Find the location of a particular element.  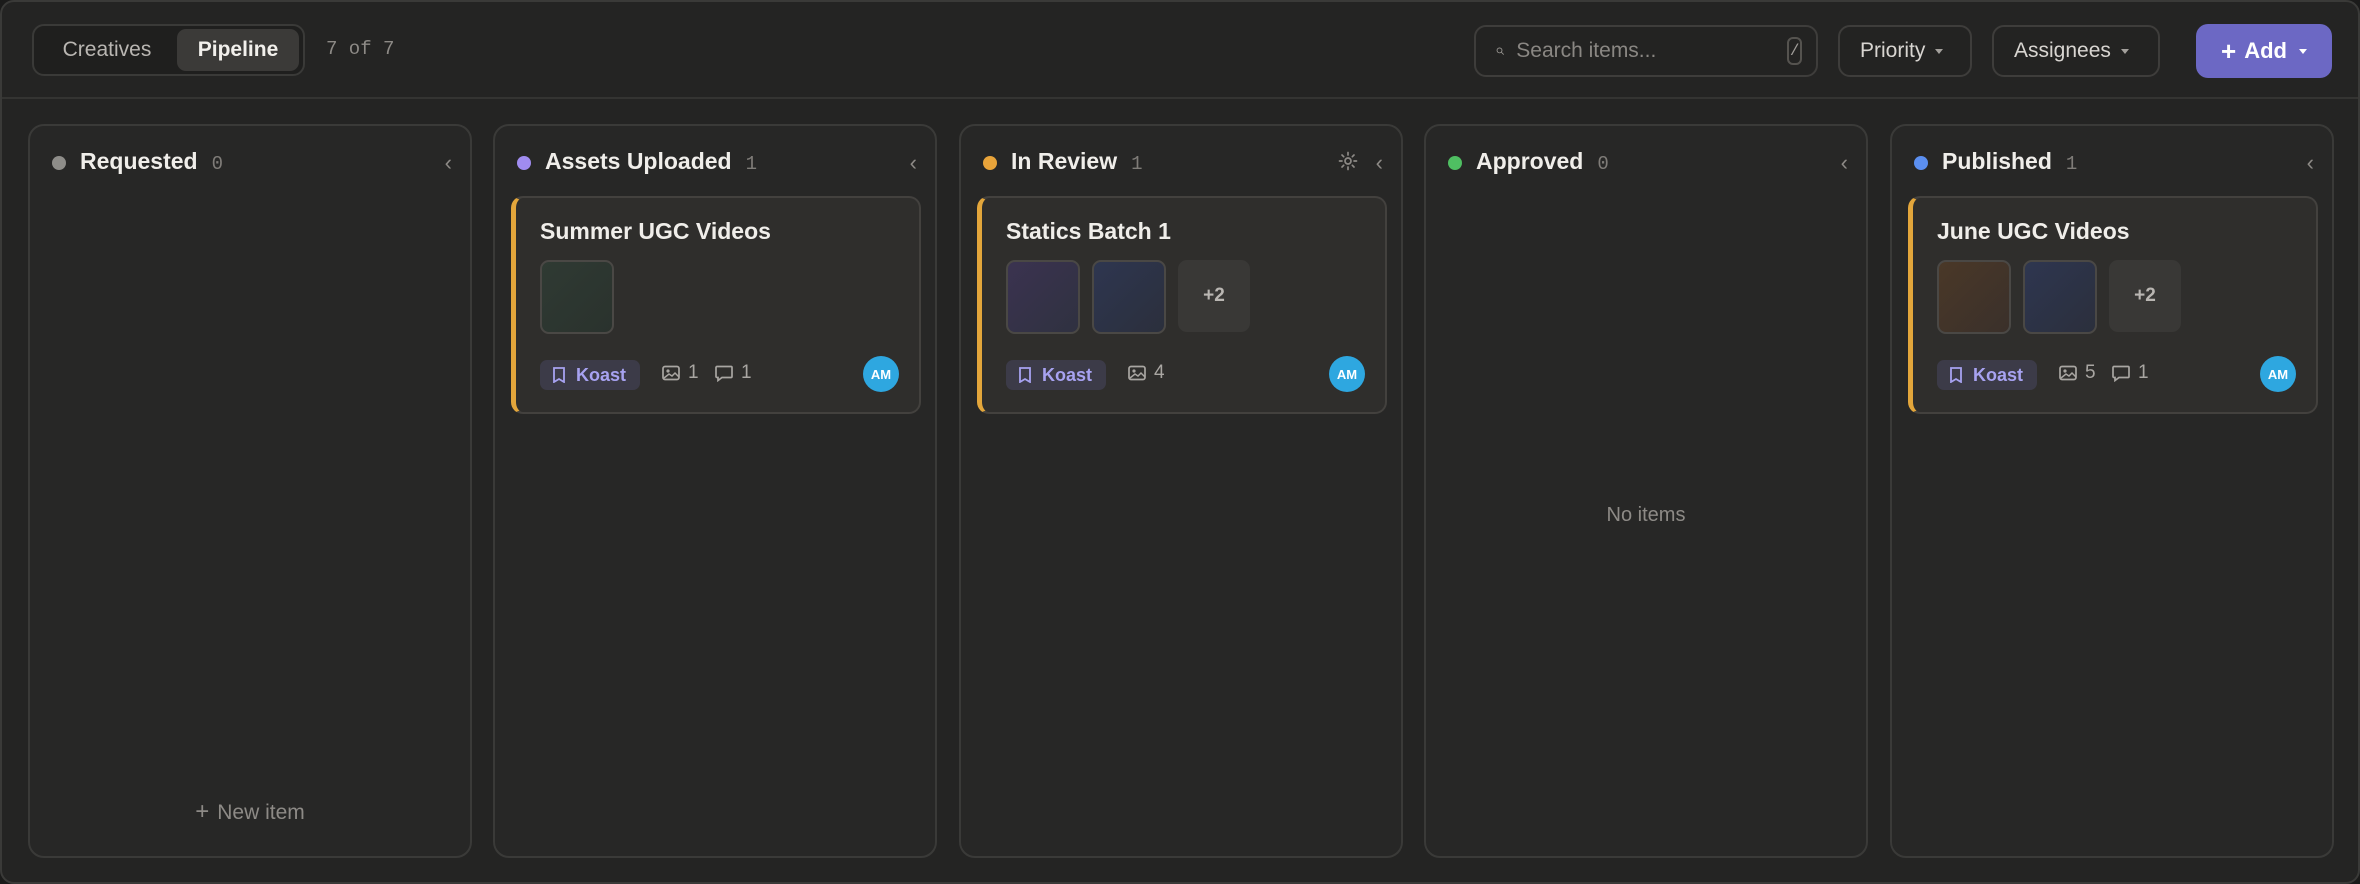

column-header: Assets Uploaded 1 ‹ is located at coordinates (715, 162).